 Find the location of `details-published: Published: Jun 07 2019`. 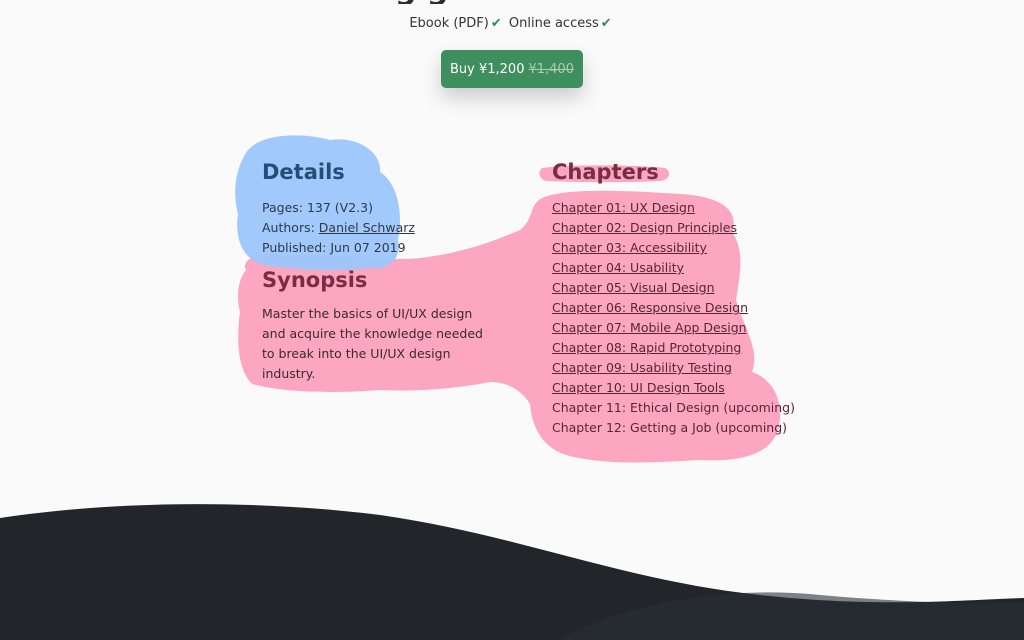

details-published: Published: Jun 07 2019 is located at coordinates (334, 247).